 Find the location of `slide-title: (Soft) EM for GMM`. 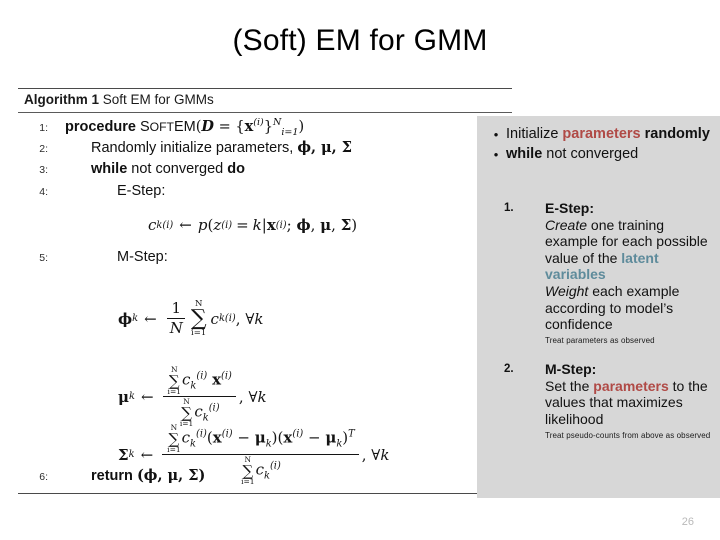

slide-title: (Soft) EM for GMM is located at coordinates (360, 40).